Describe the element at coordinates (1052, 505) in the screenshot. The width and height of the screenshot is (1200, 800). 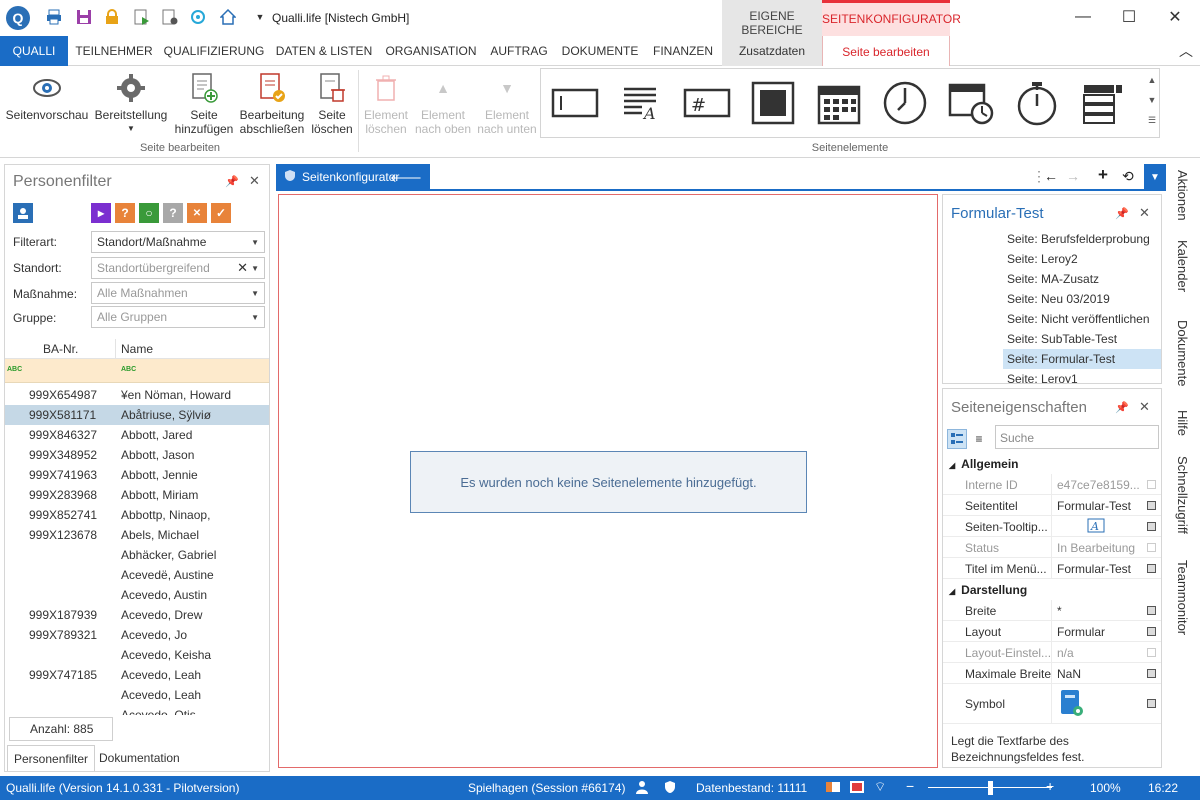
I see `prop-seitentitel: Seitentitel Formular-Test` at that location.